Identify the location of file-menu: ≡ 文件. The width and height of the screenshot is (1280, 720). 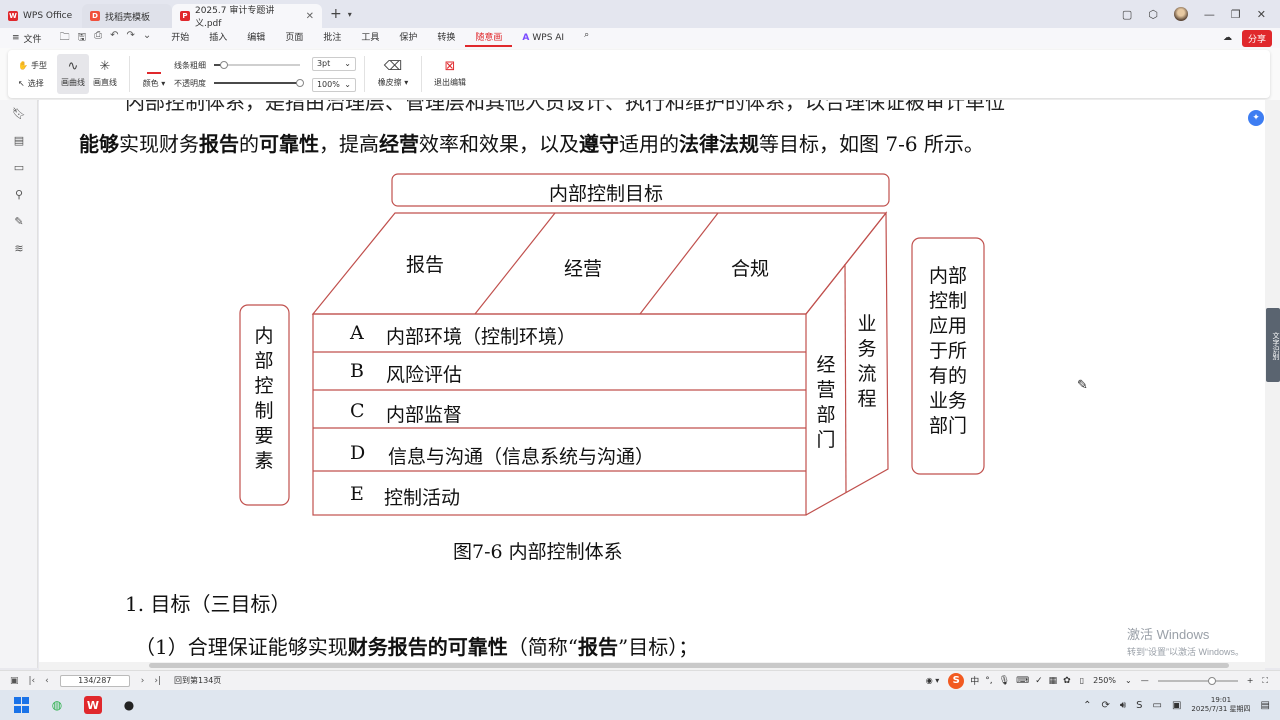
(25, 38).